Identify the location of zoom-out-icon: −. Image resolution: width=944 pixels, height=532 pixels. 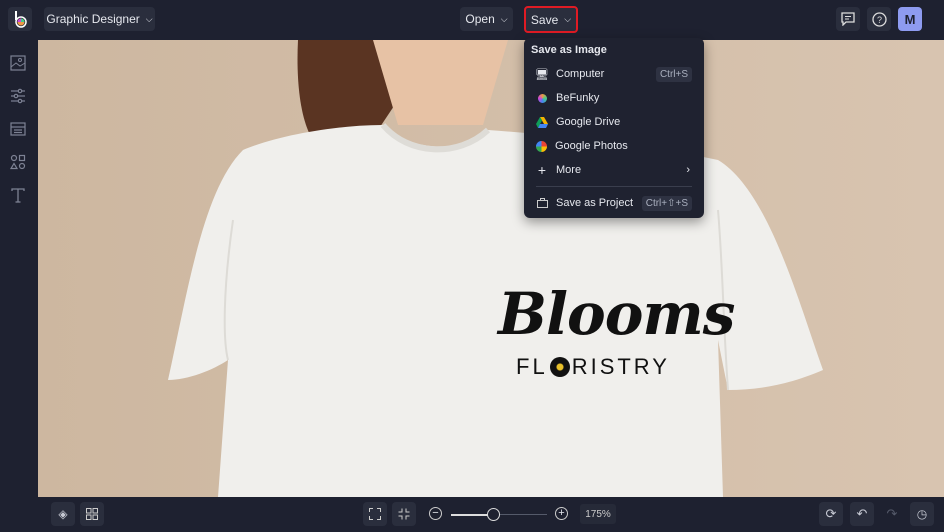
(435, 513).